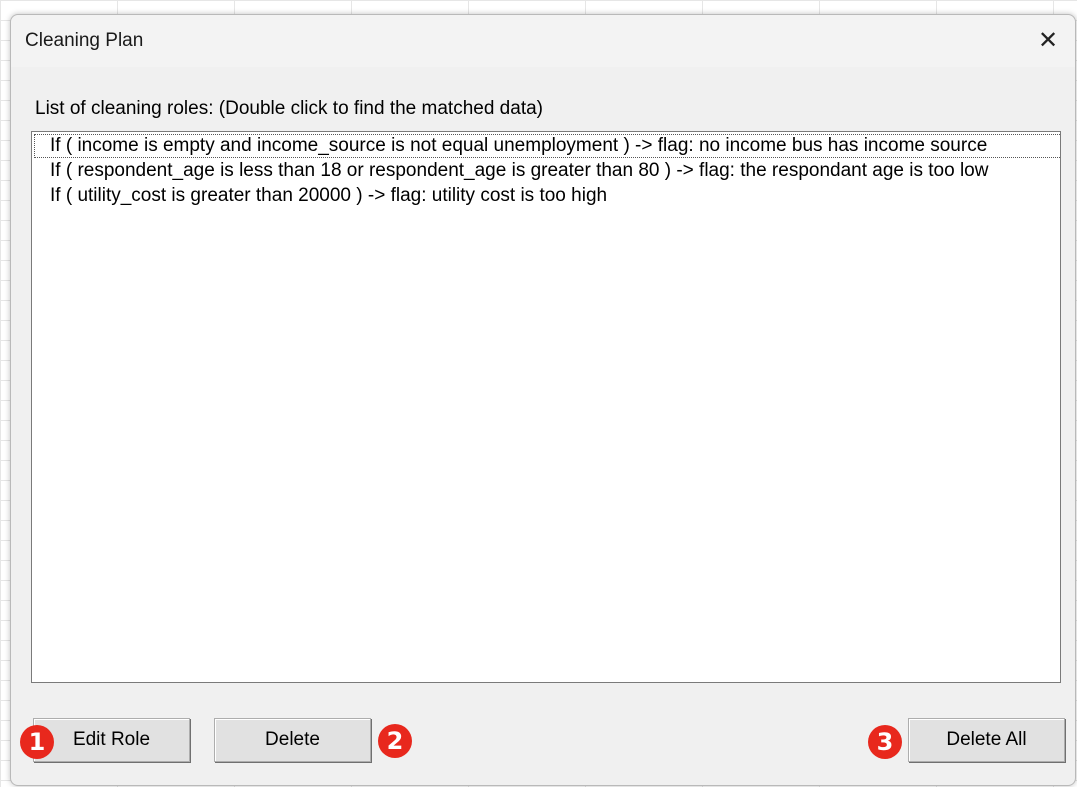  I want to click on dialog-title: Cleaning Plan, so click(84, 40).